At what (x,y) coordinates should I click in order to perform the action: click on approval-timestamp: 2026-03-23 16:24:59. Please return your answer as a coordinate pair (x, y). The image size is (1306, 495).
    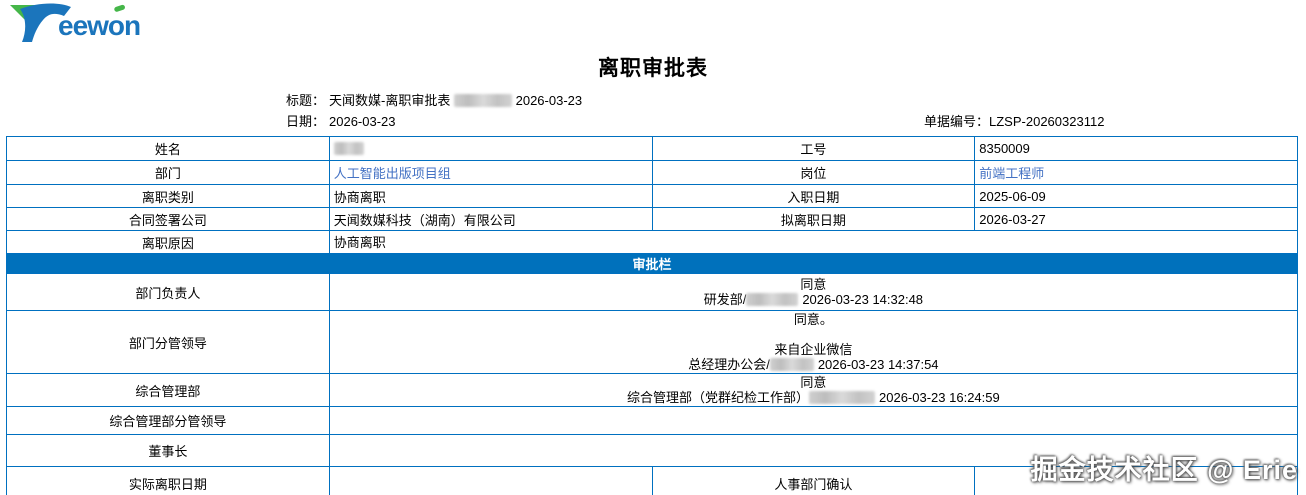
    Looking at the image, I should click on (939, 397).